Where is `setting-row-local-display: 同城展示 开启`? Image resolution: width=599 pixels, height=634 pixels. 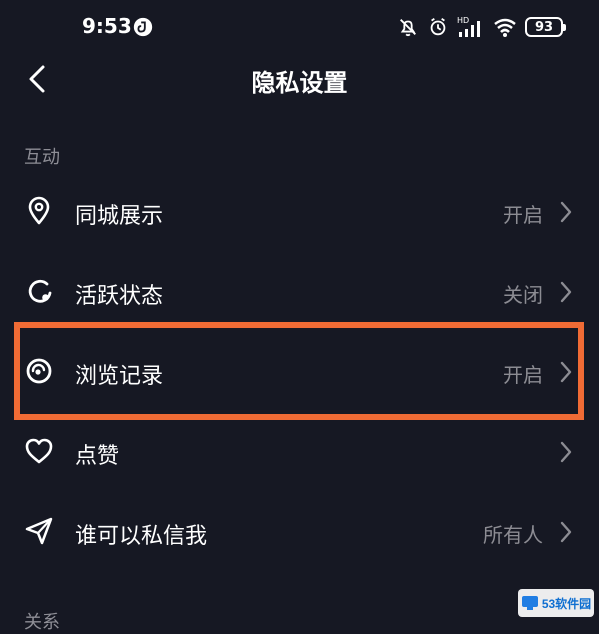
setting-row-local-display: 同城展示 开启 is located at coordinates (299, 212).